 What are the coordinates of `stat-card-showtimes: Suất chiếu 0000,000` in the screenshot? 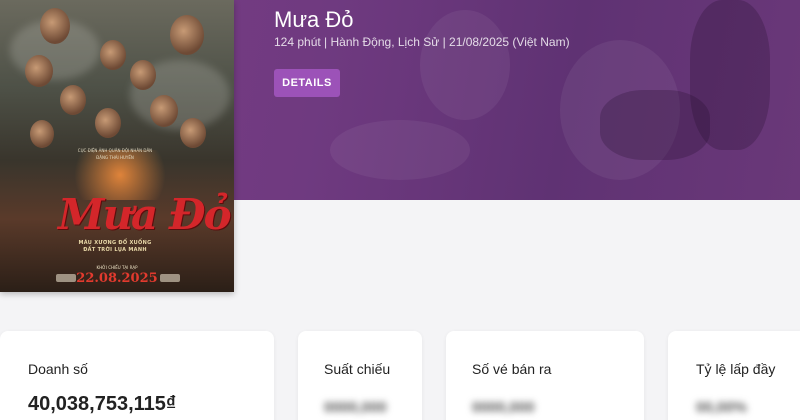 It's located at (360, 375).